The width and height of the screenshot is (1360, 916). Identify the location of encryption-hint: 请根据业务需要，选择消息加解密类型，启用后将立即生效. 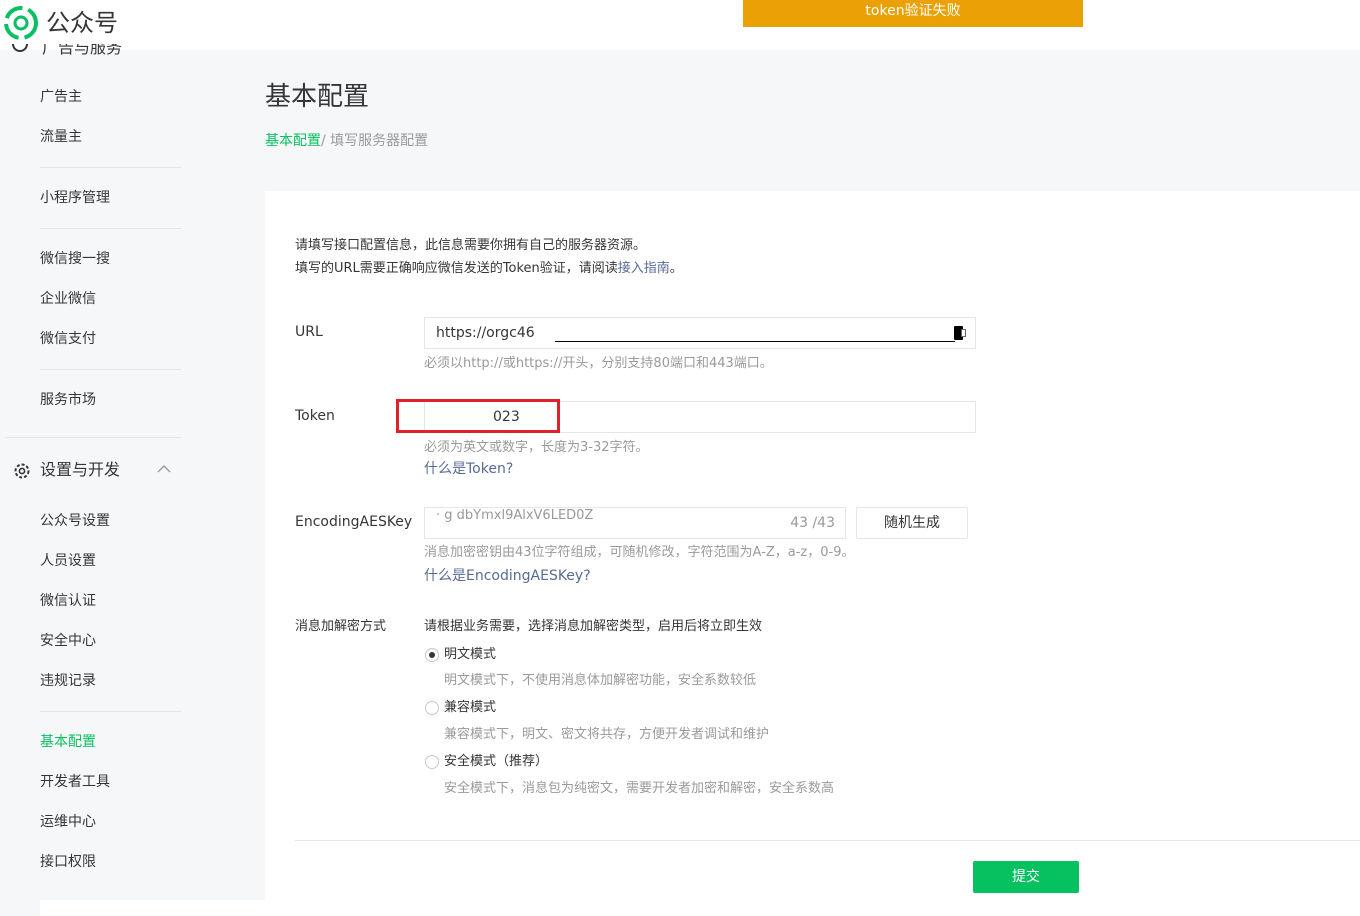
(593, 626).